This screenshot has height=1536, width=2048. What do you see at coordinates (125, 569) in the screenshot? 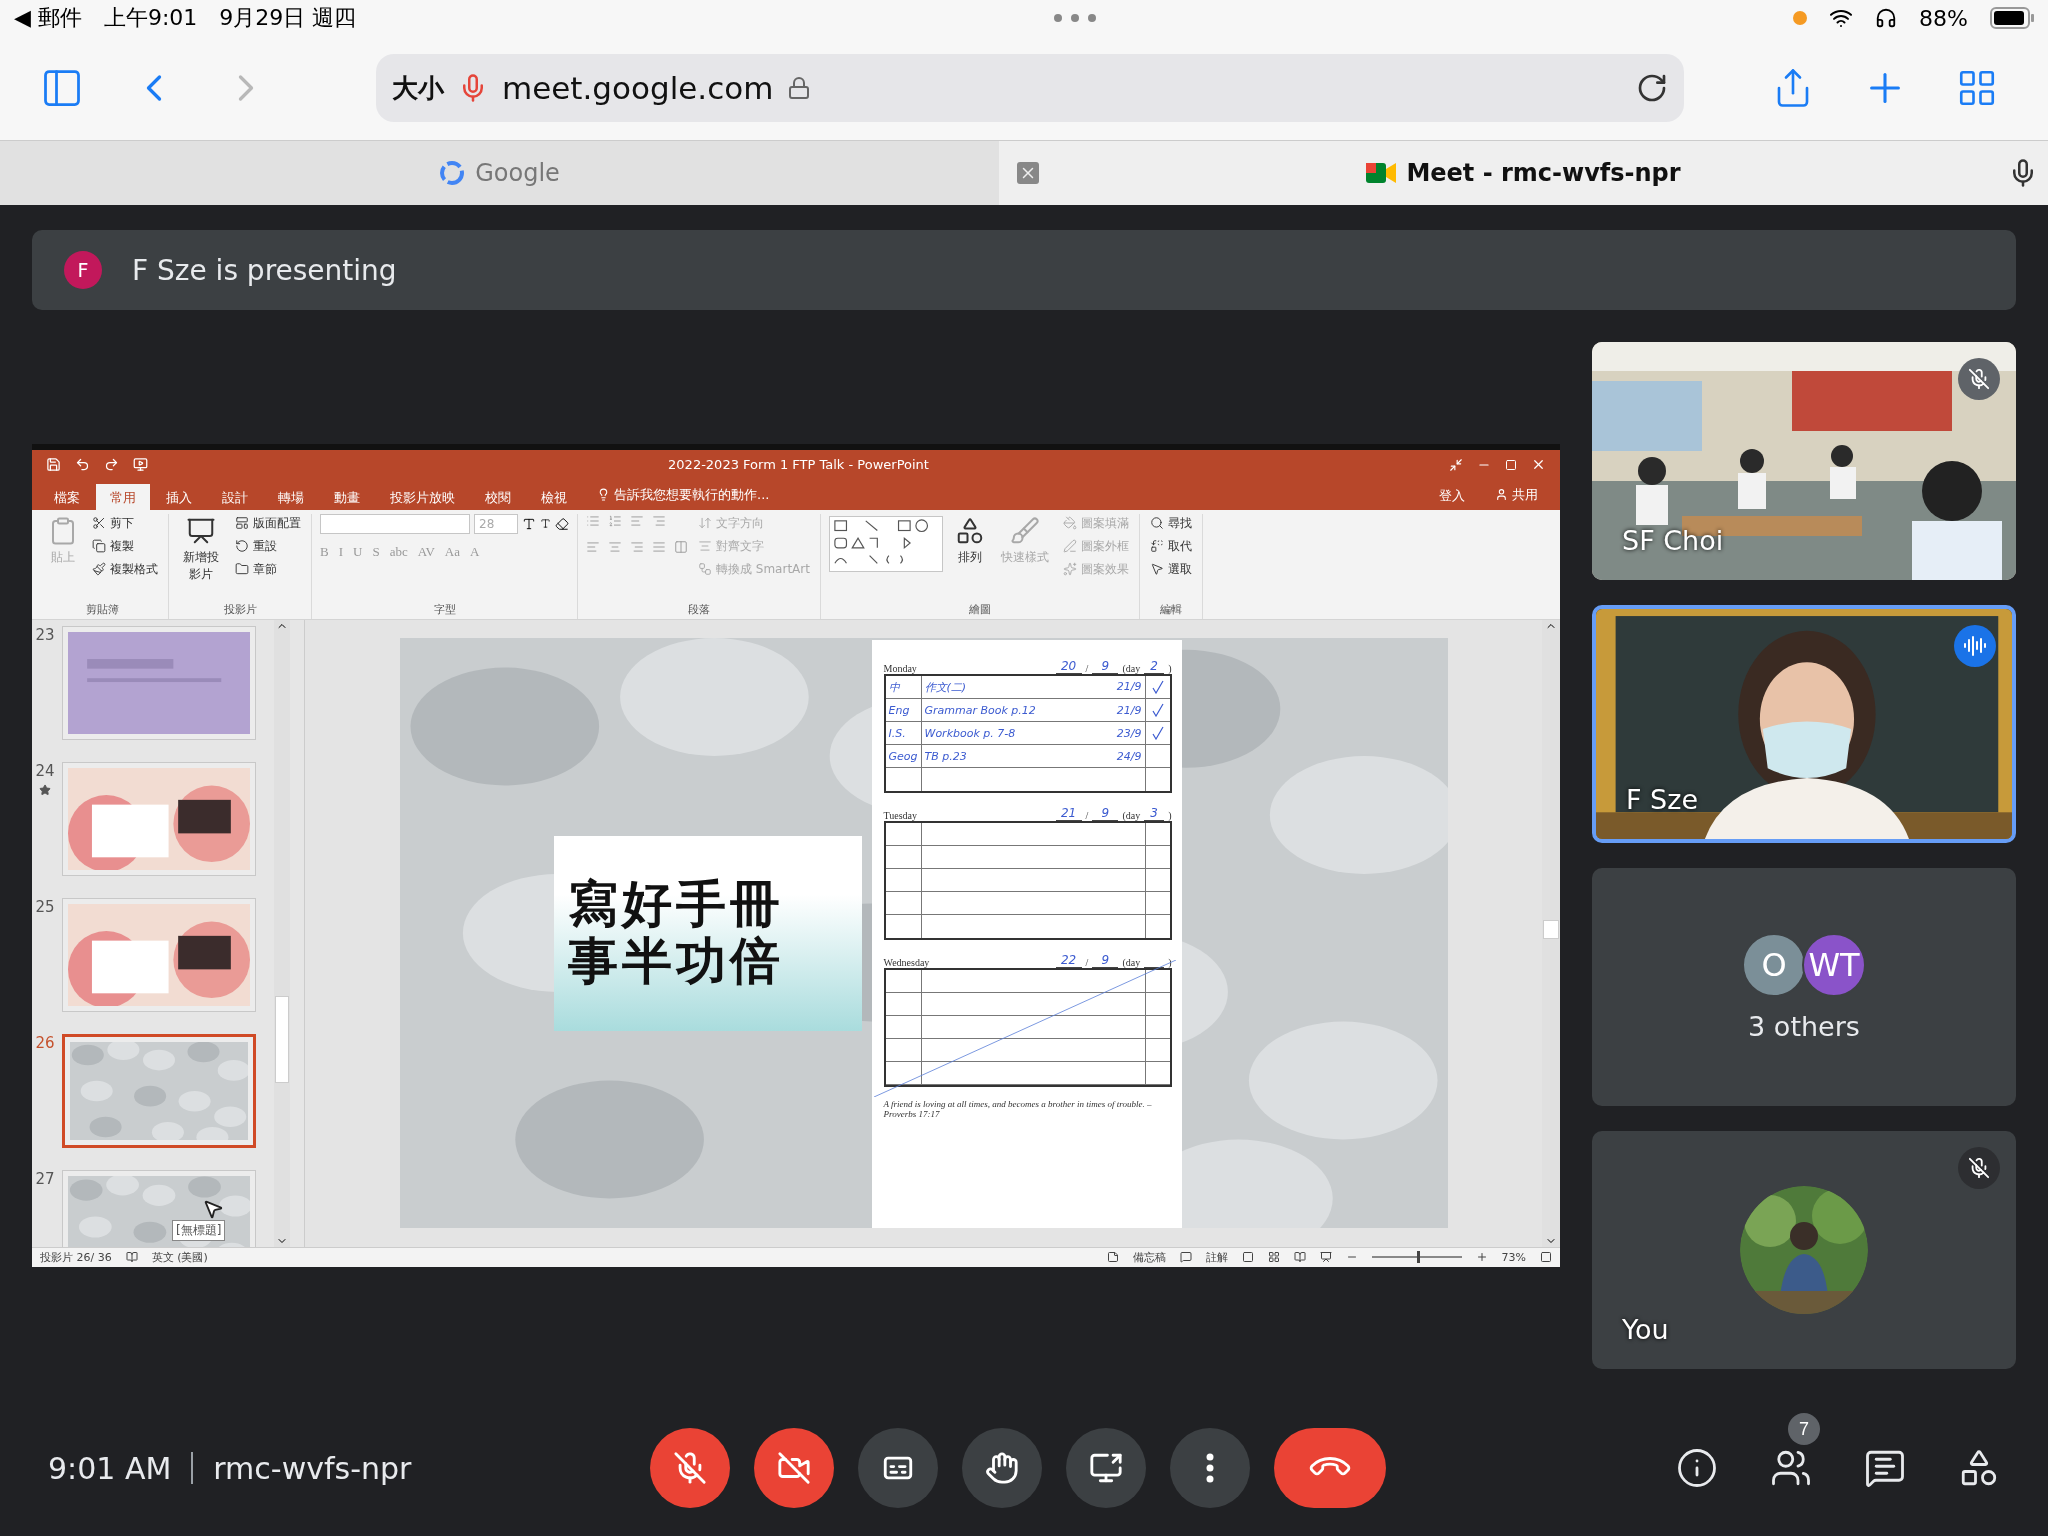
I see `ribbon-command: 複製格式` at bounding box center [125, 569].